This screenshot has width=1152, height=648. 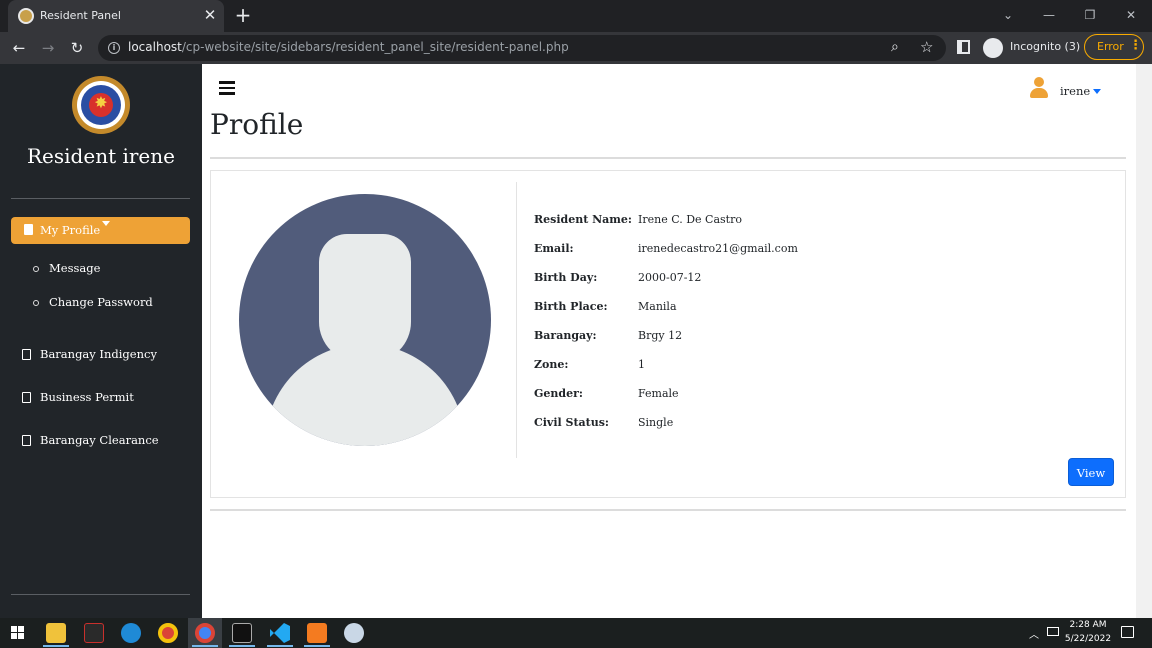 I want to click on user-icon, so click(x=1039, y=88).